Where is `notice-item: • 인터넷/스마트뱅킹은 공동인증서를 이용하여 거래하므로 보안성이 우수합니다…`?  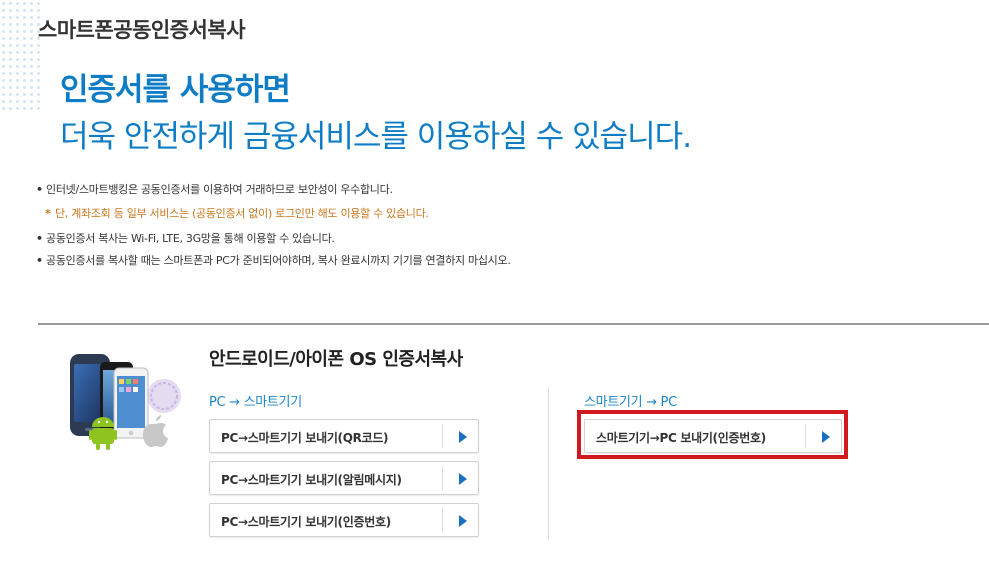 notice-item: • 인터넷/스마트뱅킹은 공동인증서를 이용하여 거래하므로 보안성이 우수합니다… is located at coordinates (214, 189).